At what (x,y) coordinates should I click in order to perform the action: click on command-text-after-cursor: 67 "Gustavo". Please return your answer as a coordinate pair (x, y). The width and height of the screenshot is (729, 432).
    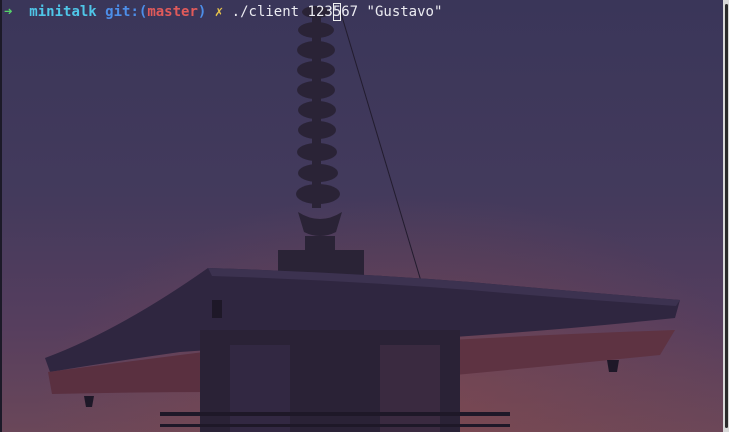
    Looking at the image, I should click on (391, 12).